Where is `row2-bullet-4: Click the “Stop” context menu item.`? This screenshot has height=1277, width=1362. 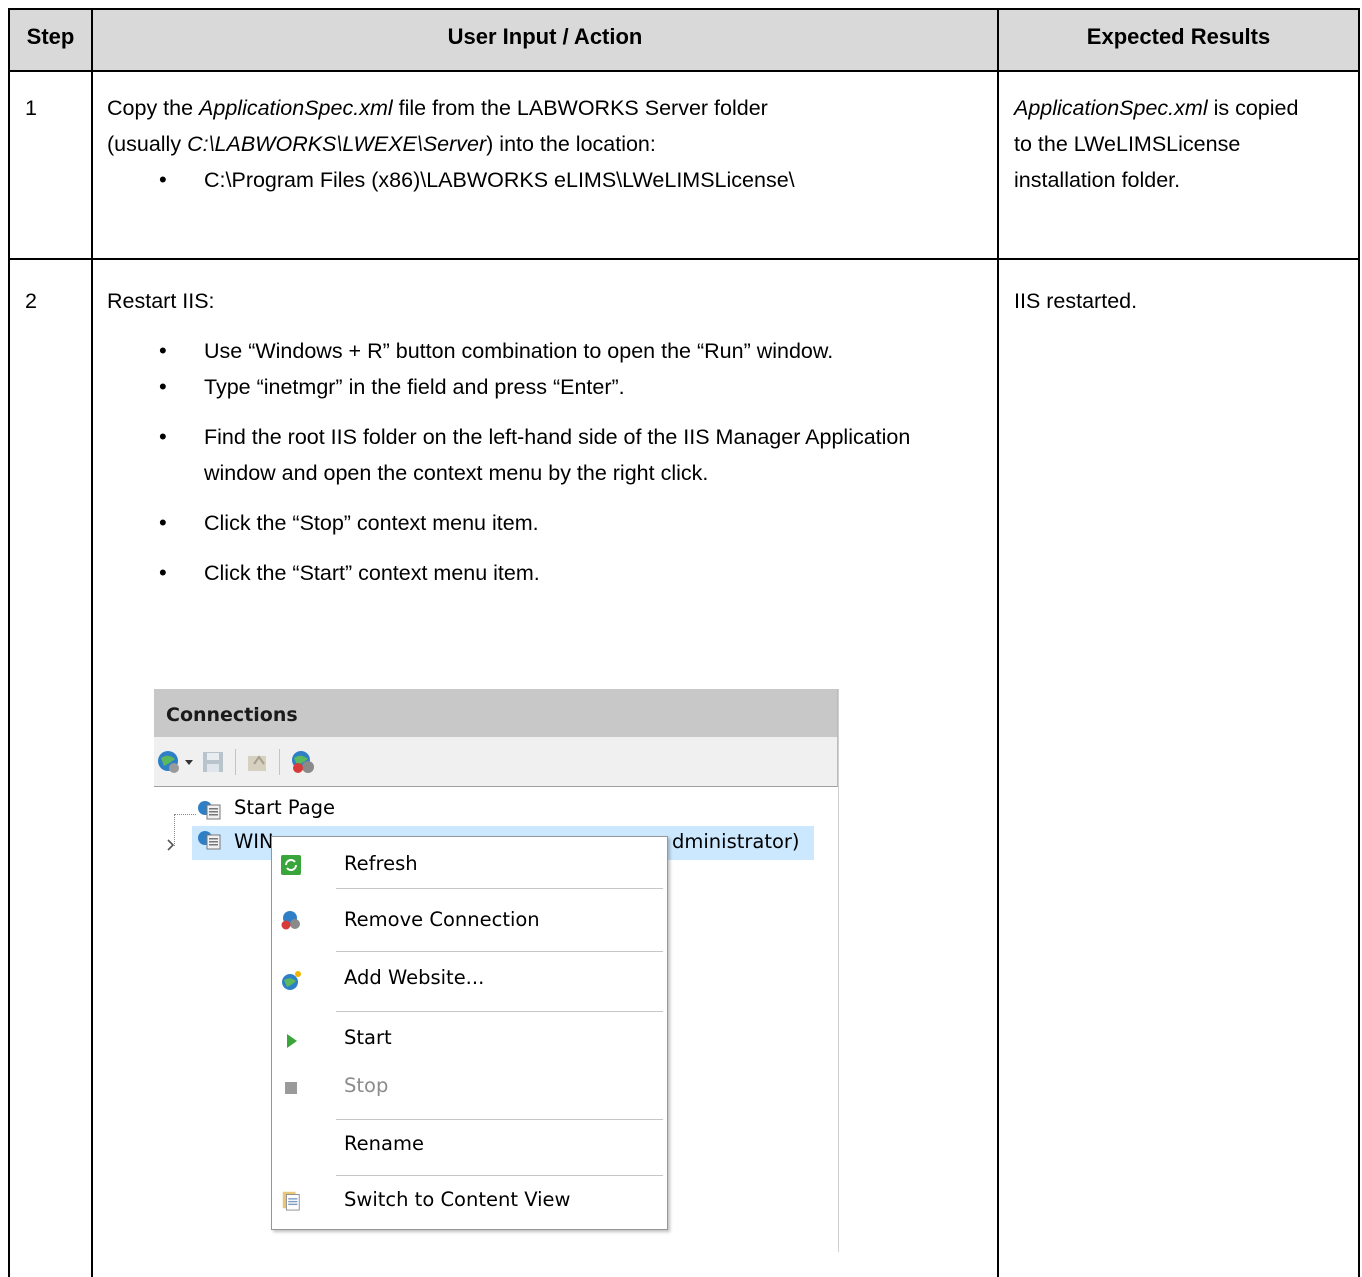 row2-bullet-4: Click the “Stop” context menu item. is located at coordinates (534, 523).